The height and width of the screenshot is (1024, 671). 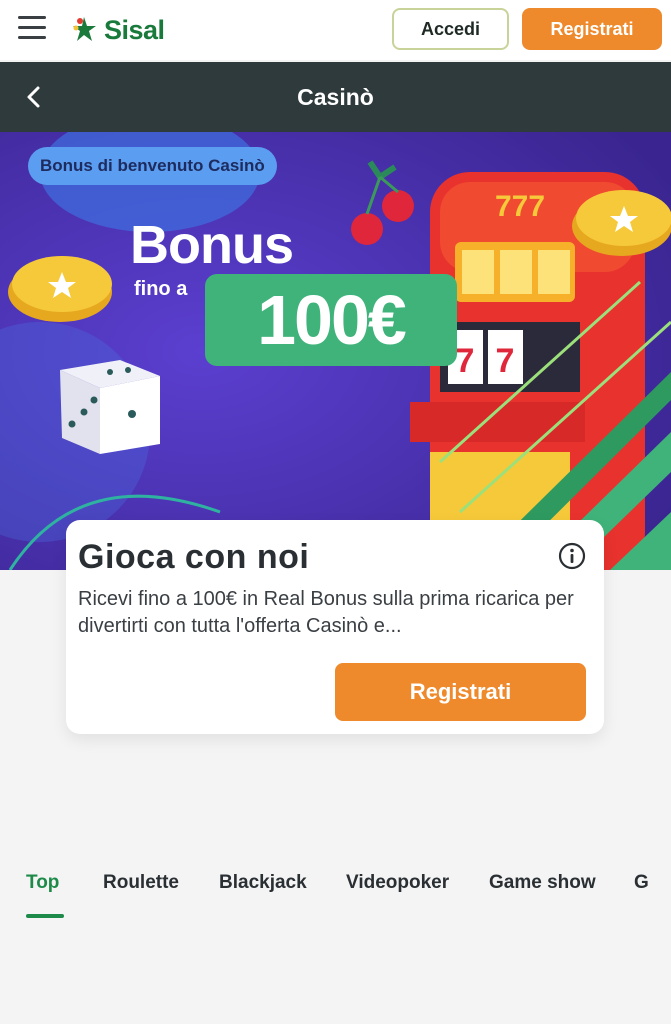 I want to click on page-title: Casinò, so click(x=335, y=97).